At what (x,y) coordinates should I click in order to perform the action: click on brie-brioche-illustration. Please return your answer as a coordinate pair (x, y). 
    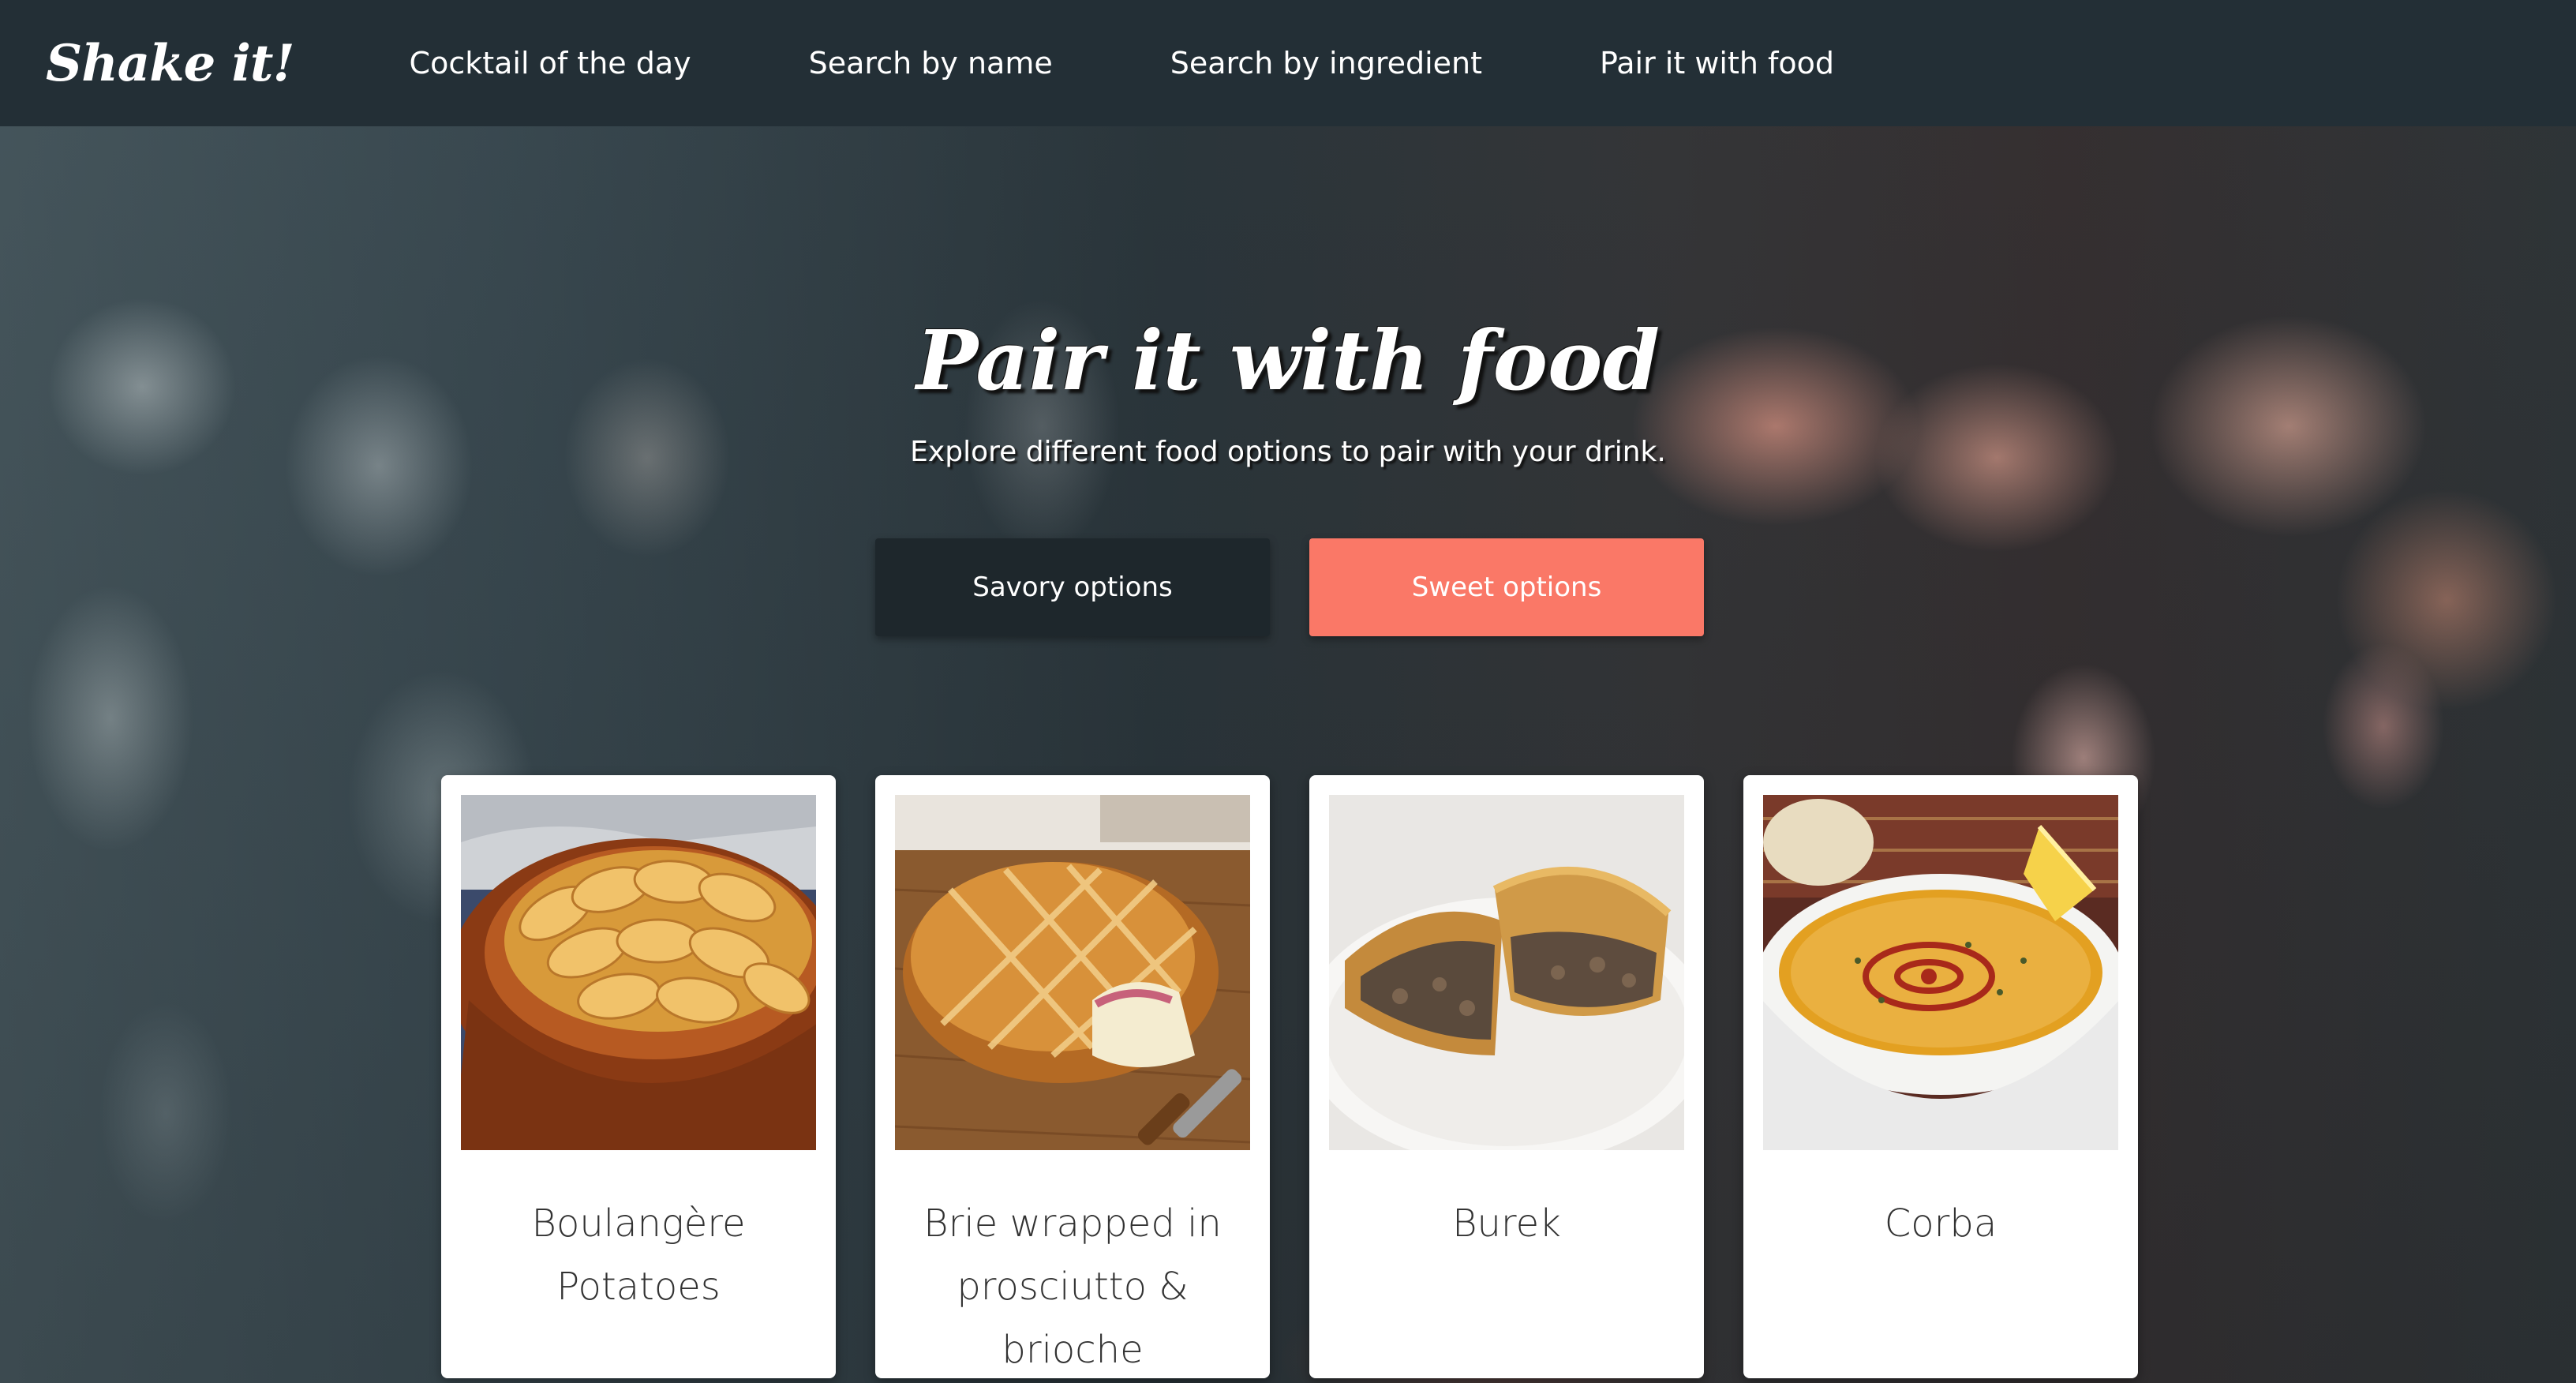
    Looking at the image, I should click on (1072, 972).